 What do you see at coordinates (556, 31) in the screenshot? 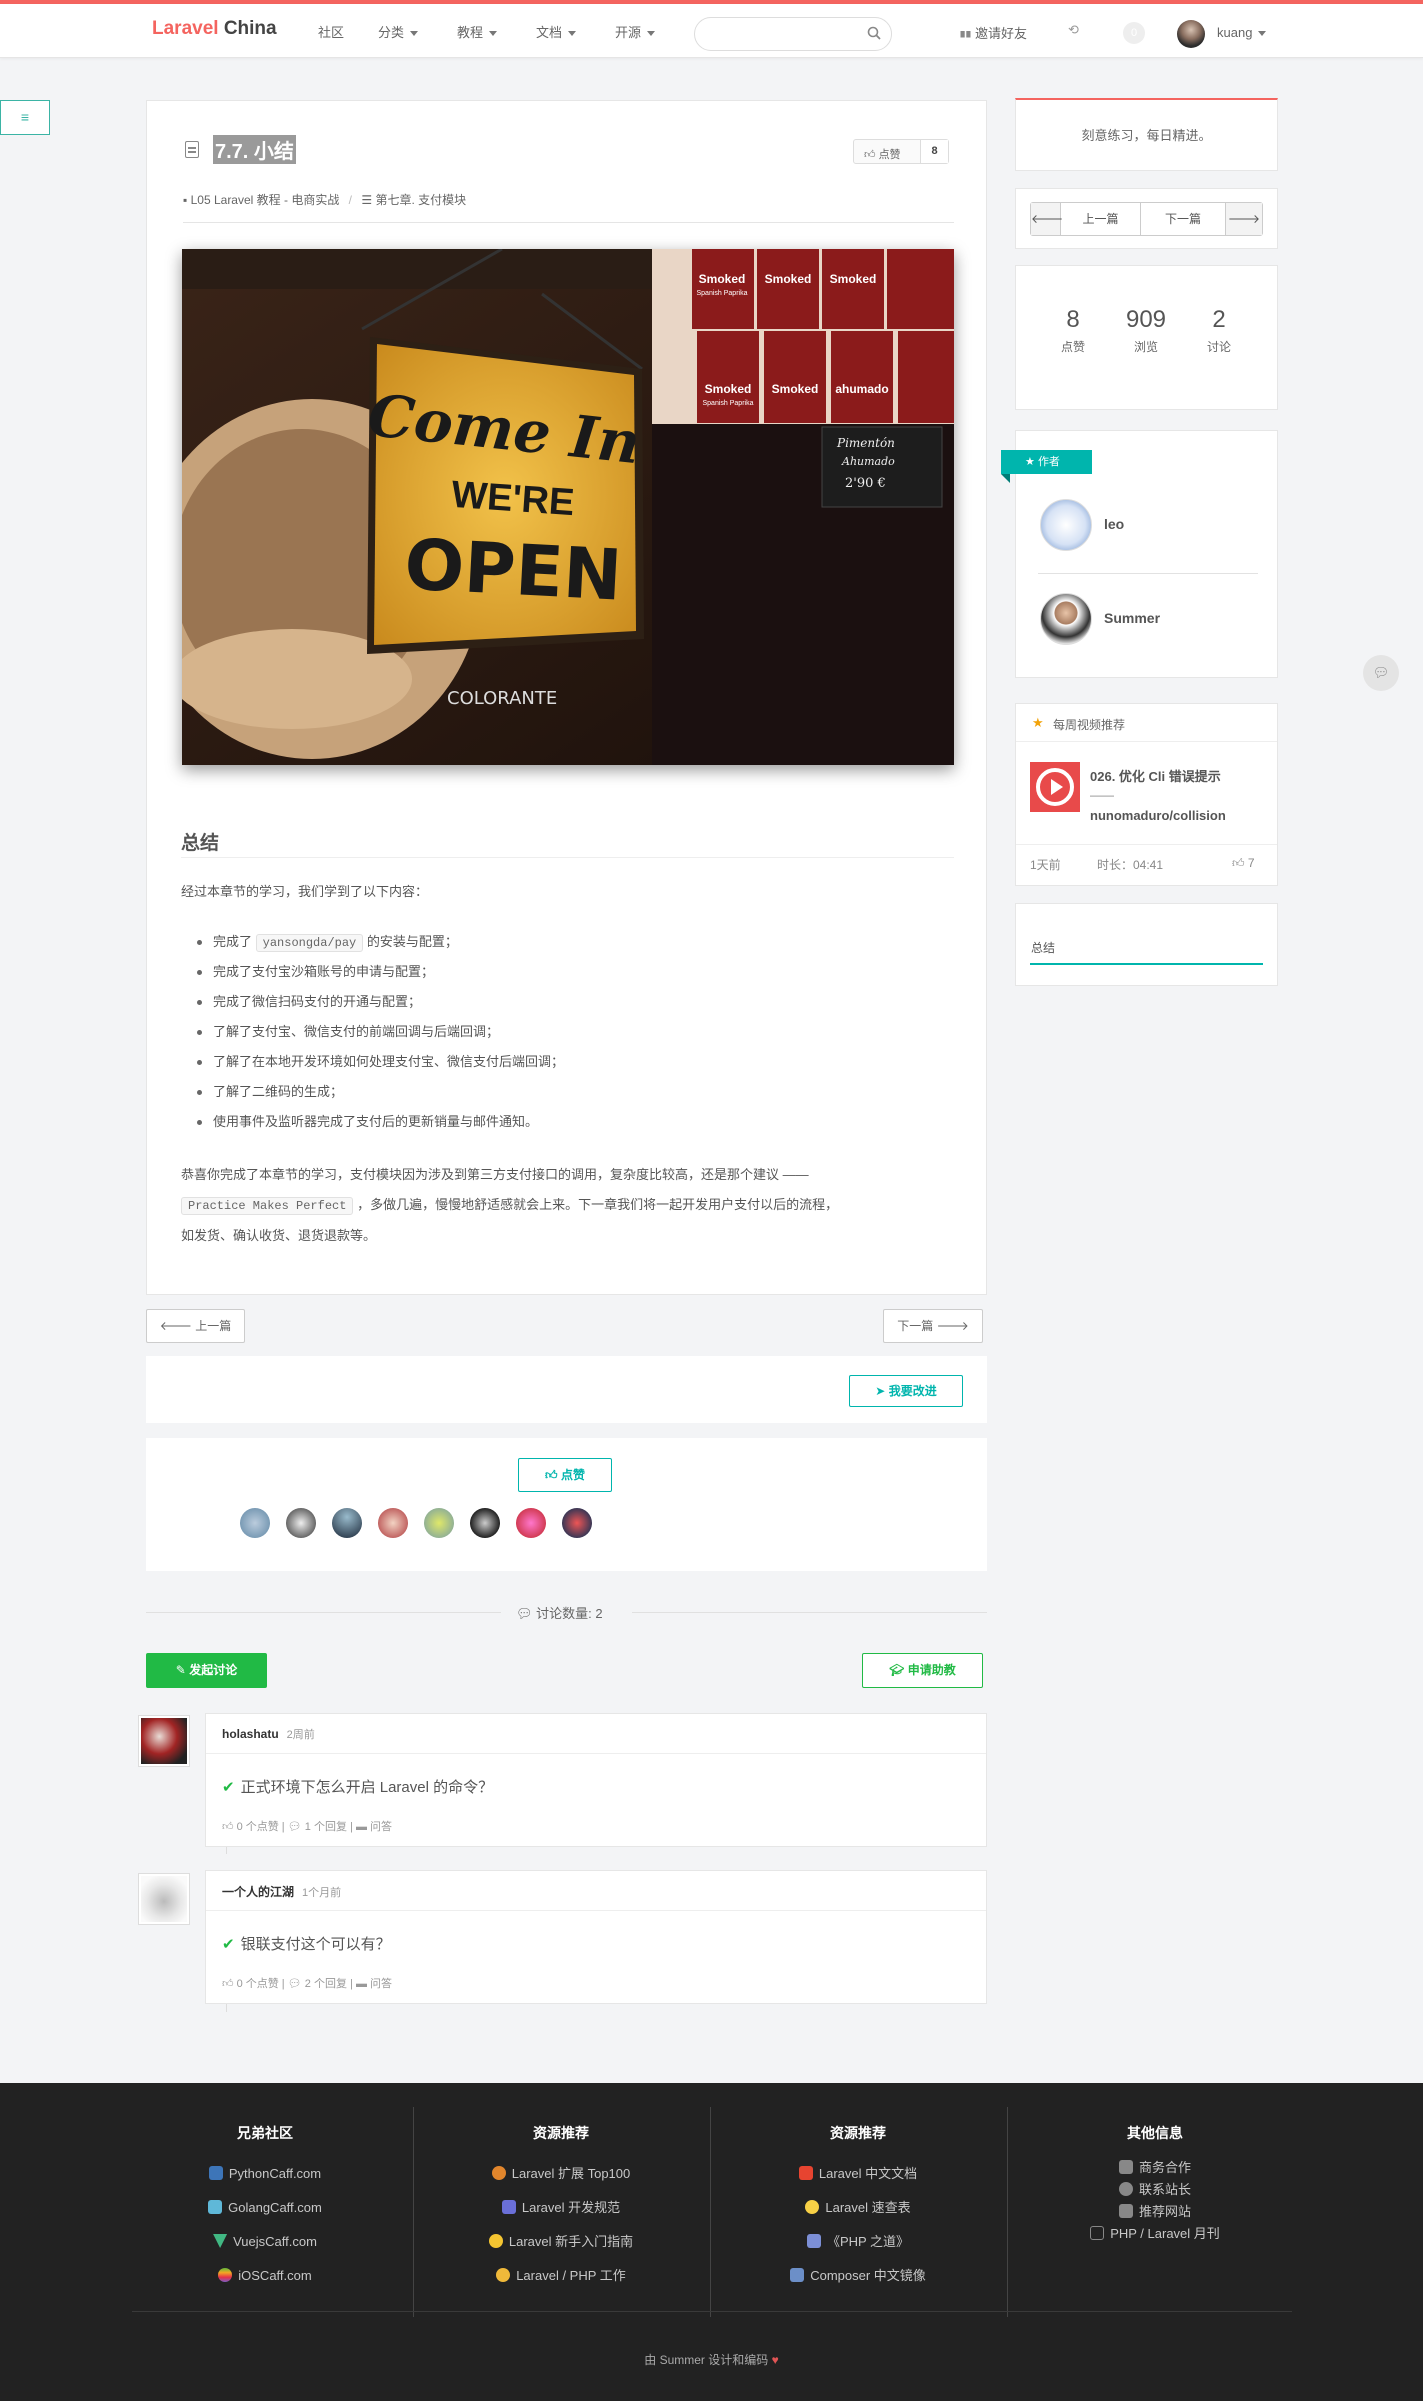
I see `nav-docs: 文档` at bounding box center [556, 31].